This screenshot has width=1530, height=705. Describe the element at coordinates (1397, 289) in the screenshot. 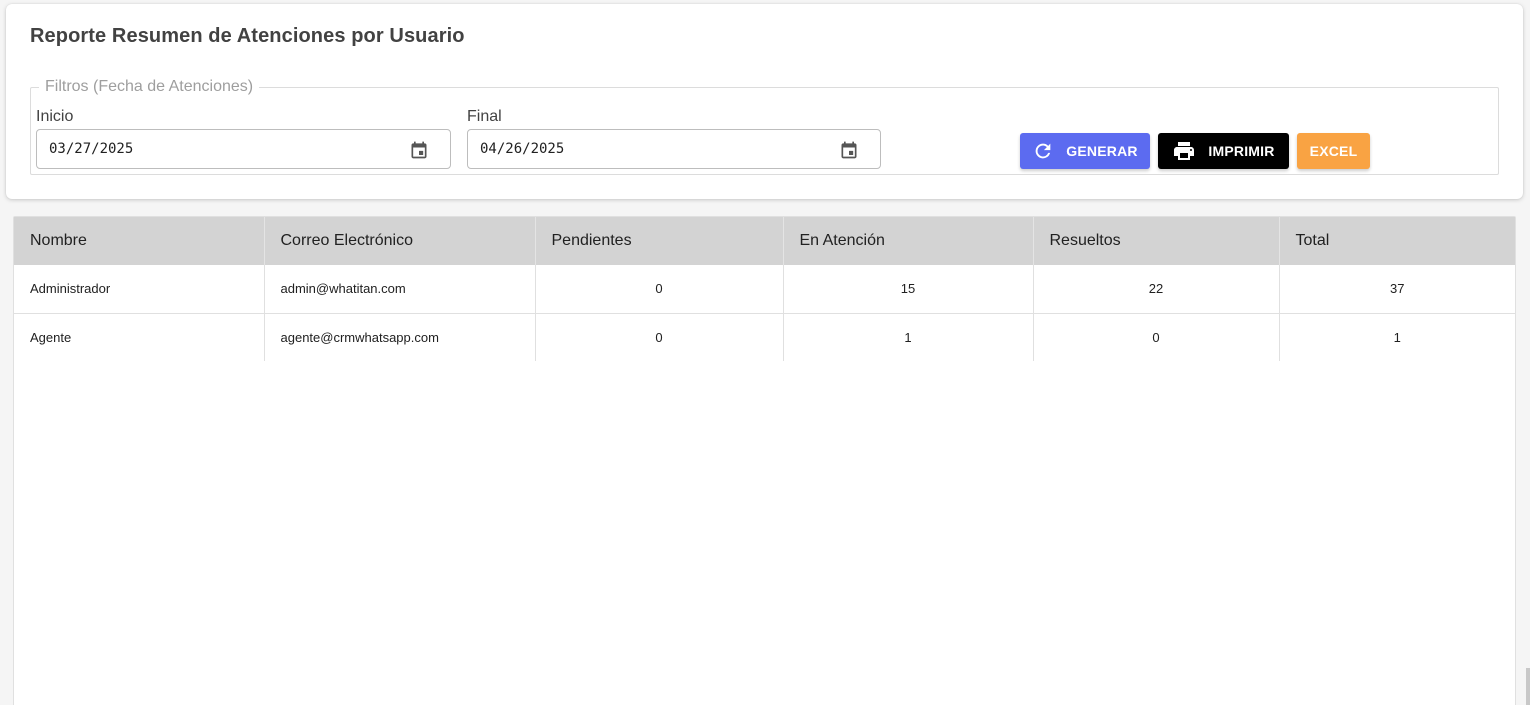

I see `cell-total: 37` at that location.